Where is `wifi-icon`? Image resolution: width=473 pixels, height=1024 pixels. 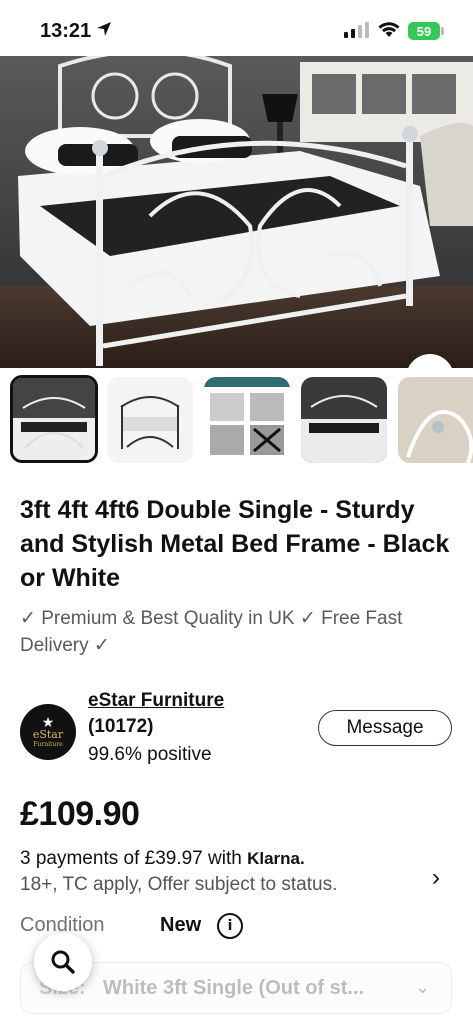 wifi-icon is located at coordinates (389, 29).